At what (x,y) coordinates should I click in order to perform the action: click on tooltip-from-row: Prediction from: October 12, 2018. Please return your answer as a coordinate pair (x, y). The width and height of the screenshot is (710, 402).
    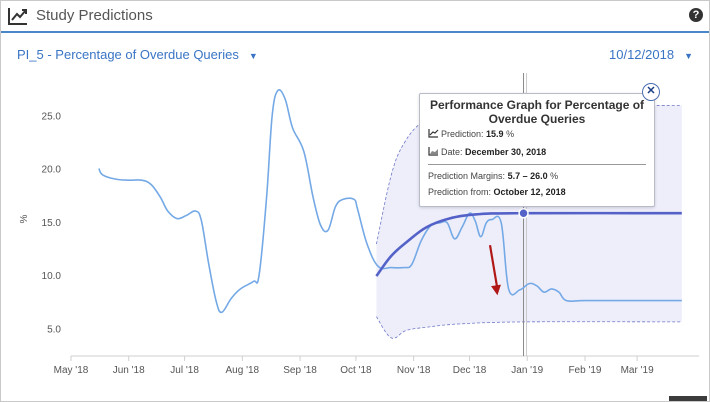
    Looking at the image, I should click on (497, 192).